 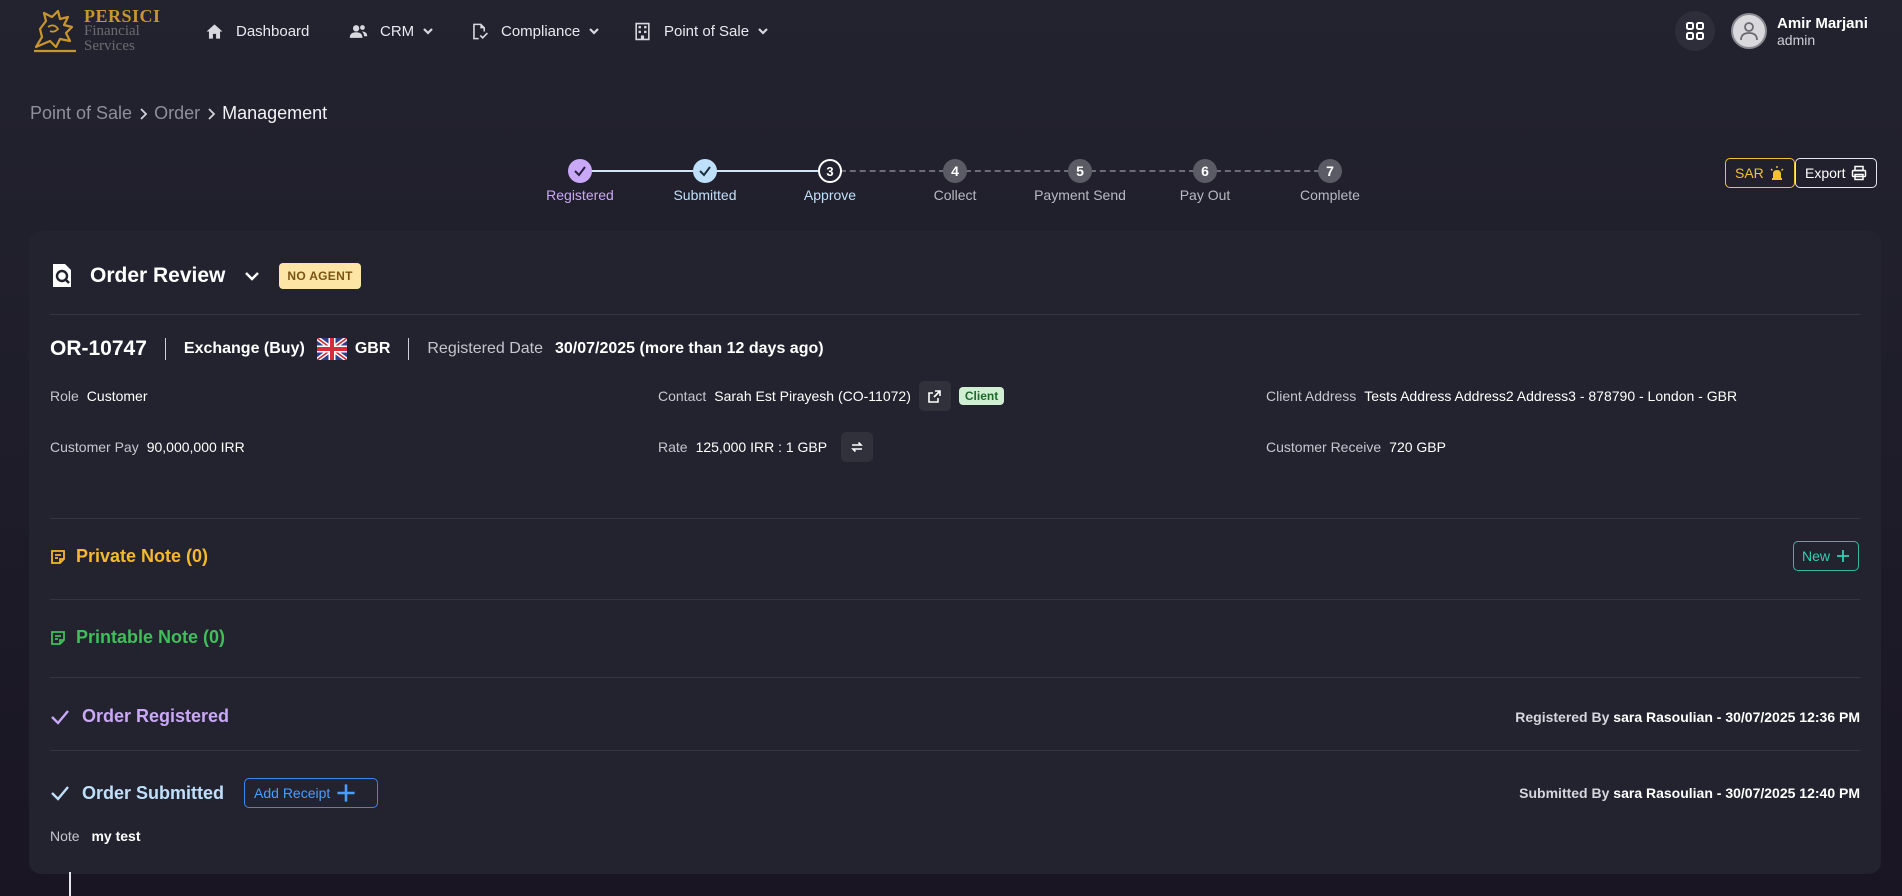 I want to click on apps-menu-button, so click(x=1695, y=31).